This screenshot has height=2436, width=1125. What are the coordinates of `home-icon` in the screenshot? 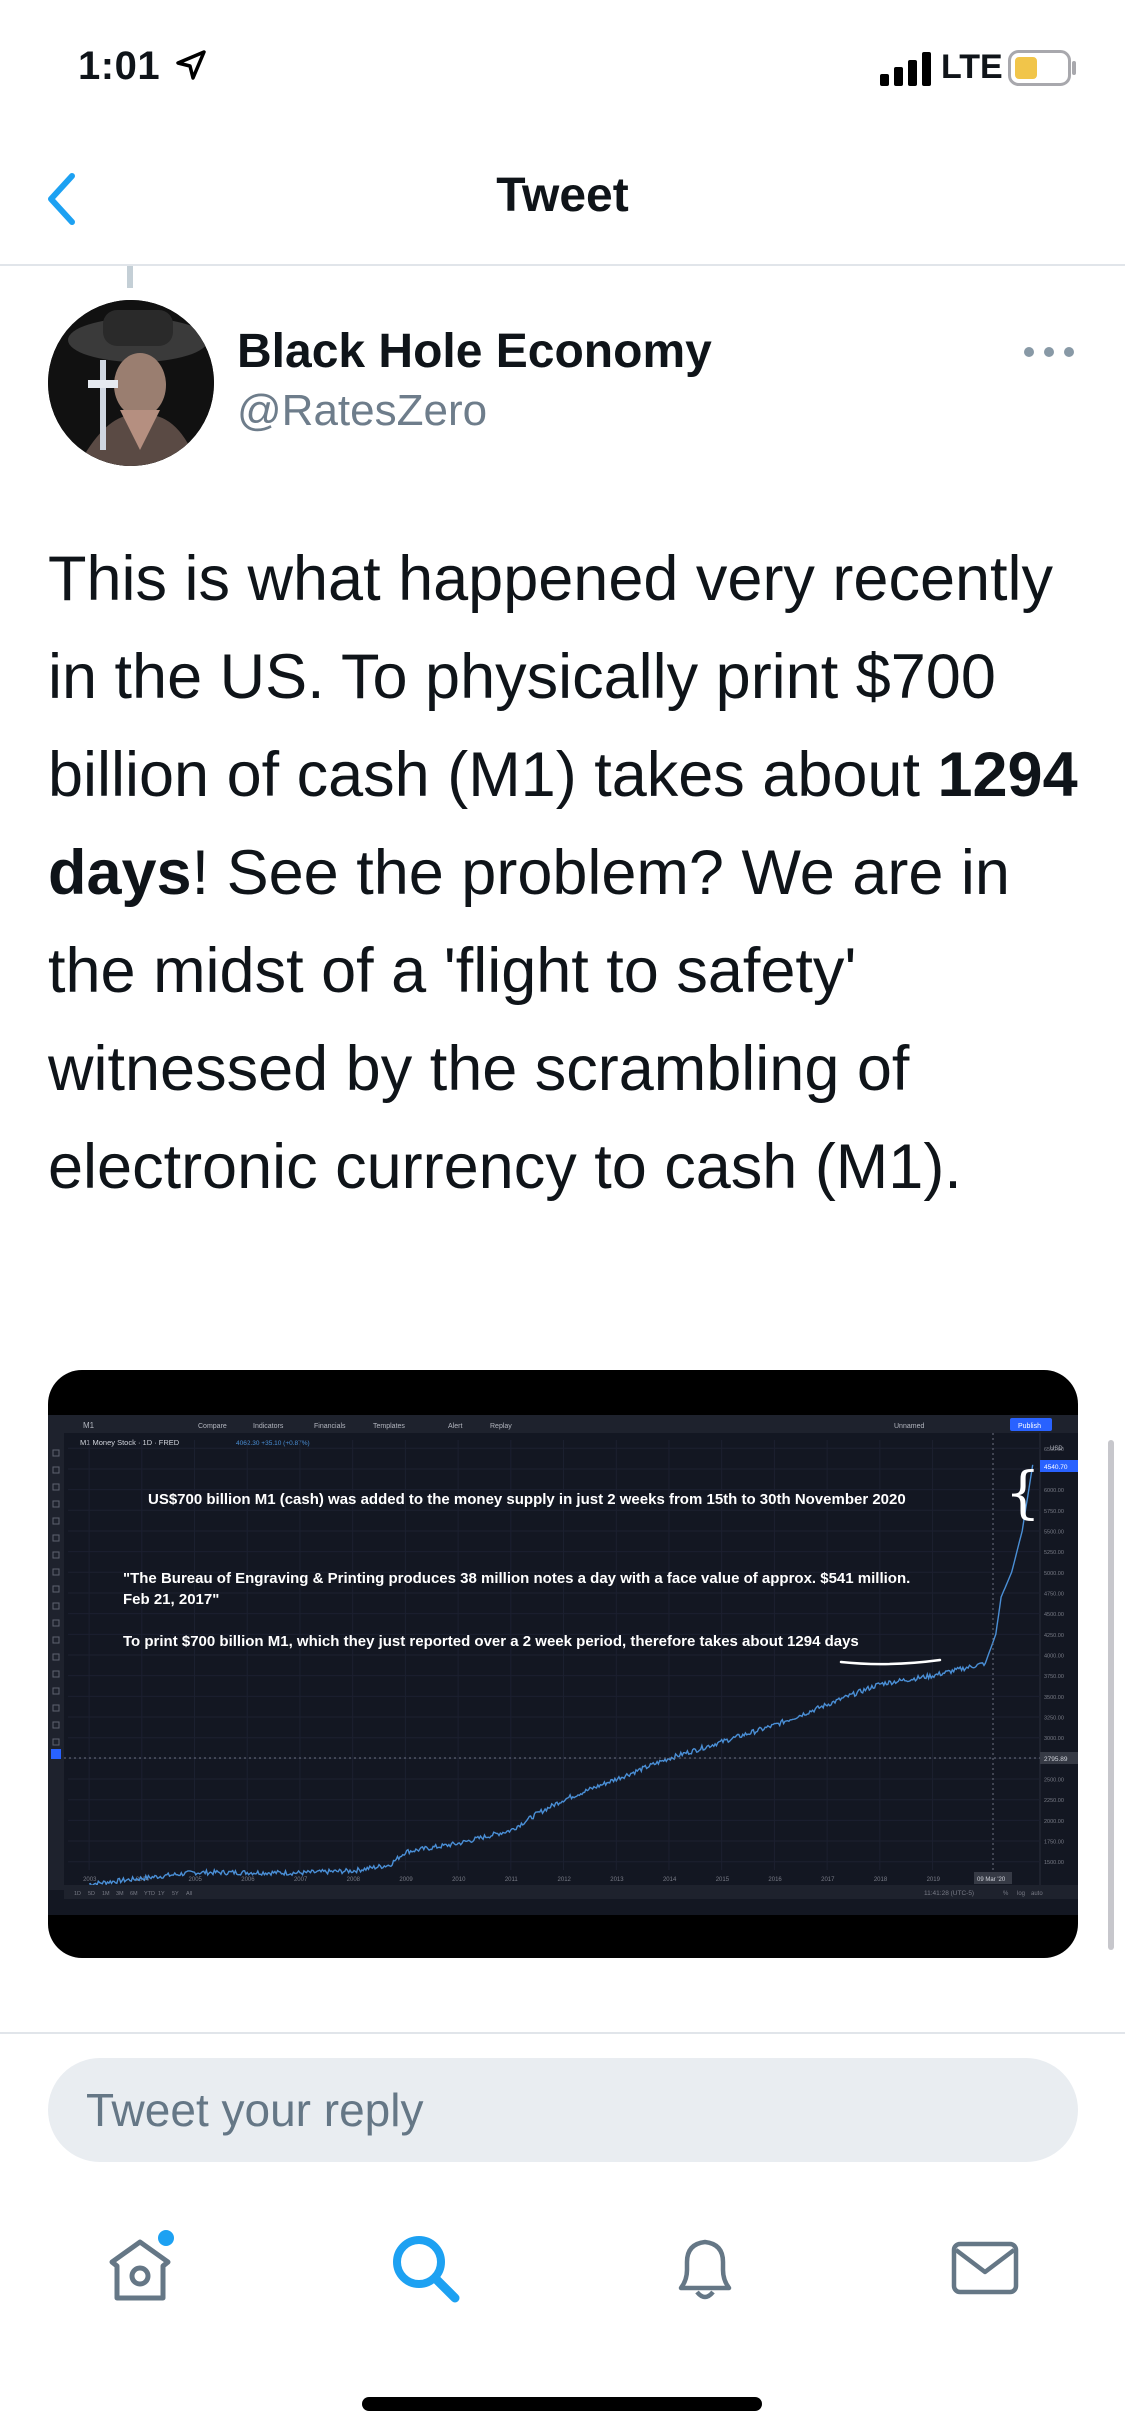 It's located at (141, 2265).